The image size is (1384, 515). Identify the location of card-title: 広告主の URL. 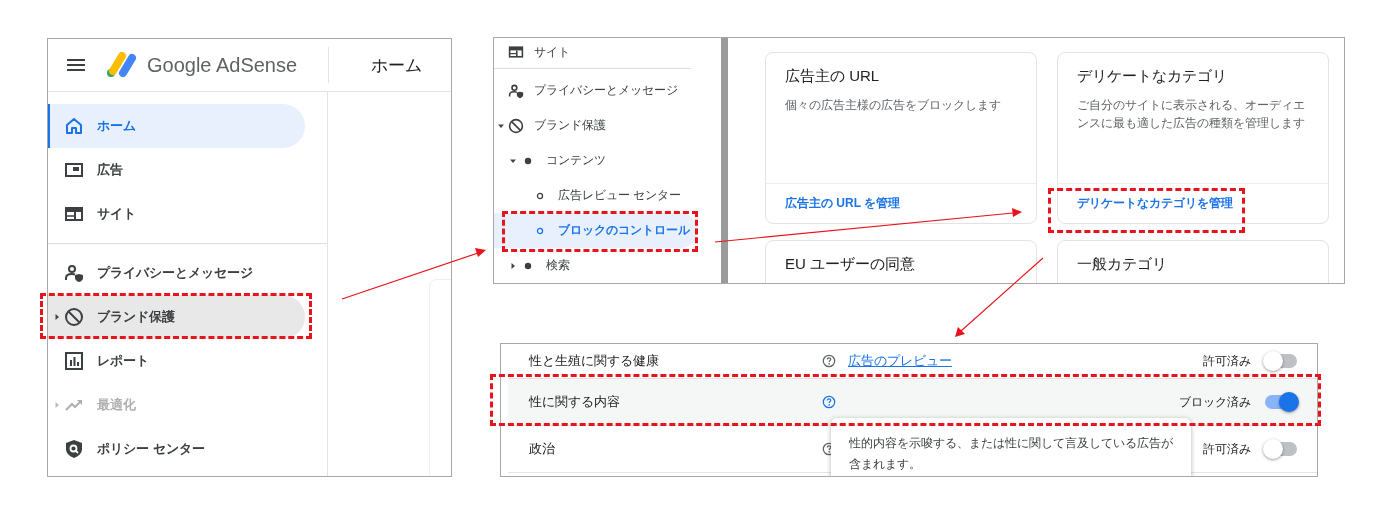
(833, 76).